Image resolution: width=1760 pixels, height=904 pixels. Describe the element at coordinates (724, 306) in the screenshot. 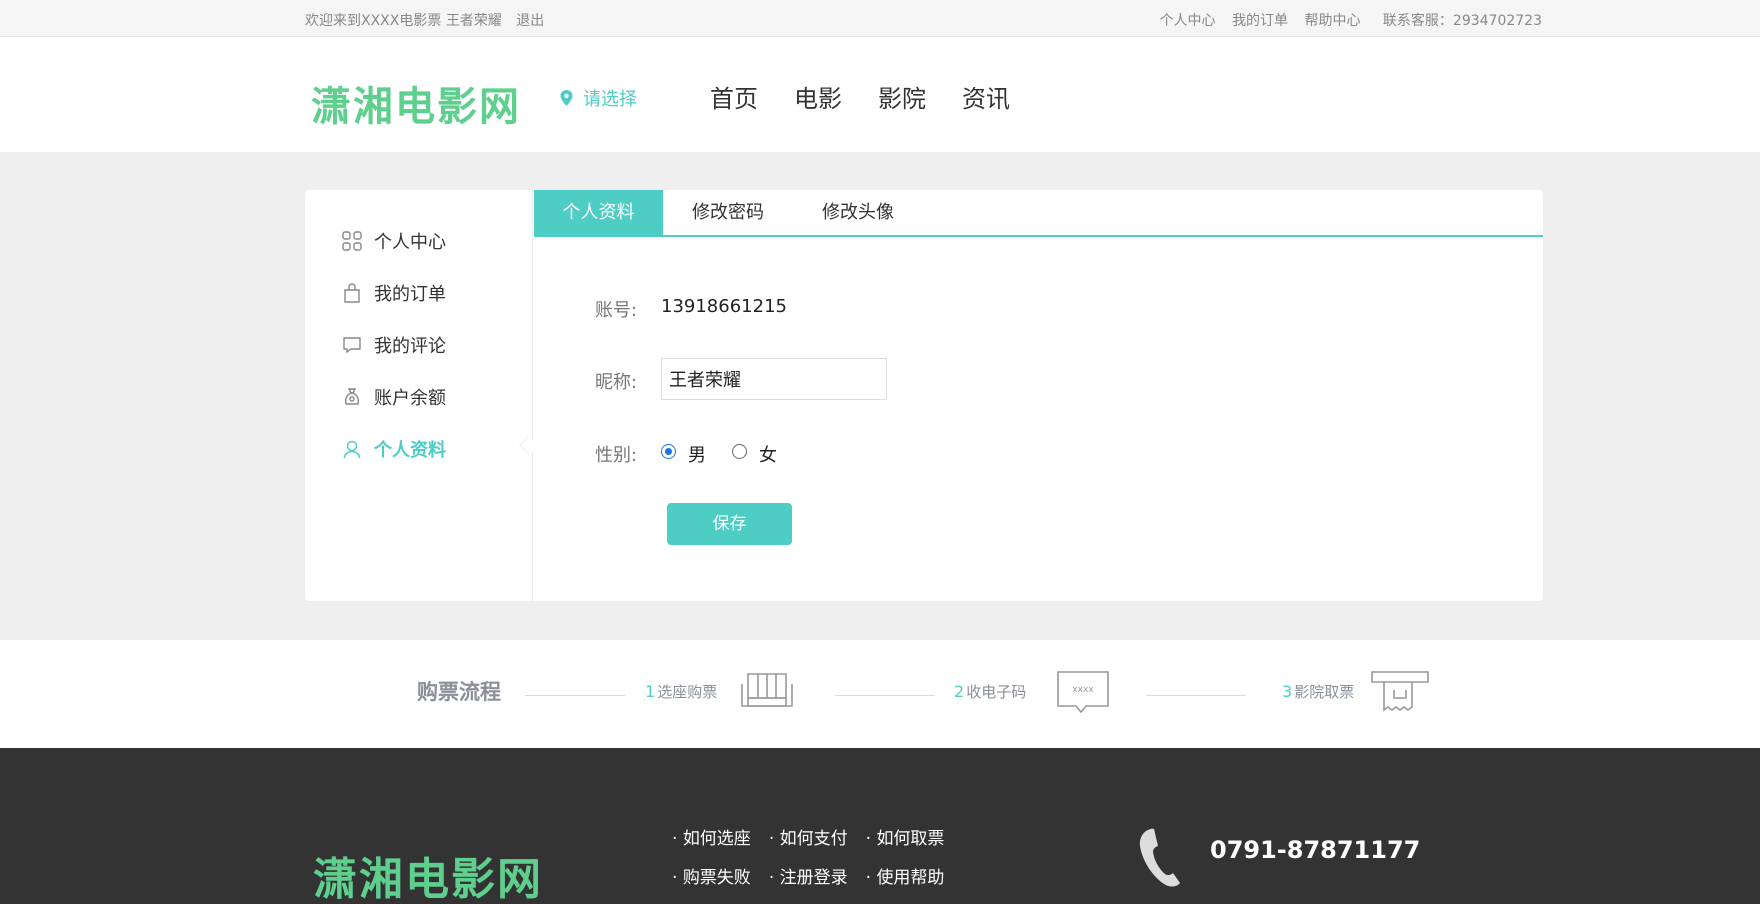

I see `account-value: 13918661215` at that location.